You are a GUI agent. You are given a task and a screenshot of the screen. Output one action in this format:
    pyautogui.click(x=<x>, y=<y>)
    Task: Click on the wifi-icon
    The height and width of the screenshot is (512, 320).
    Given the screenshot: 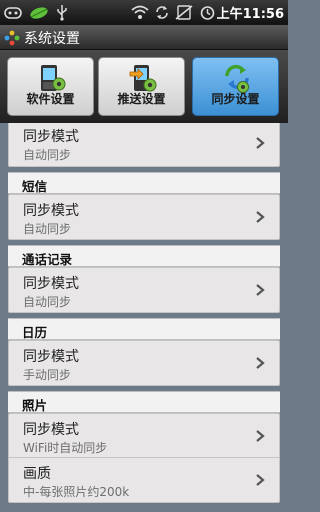 What is the action you would take?
    pyautogui.click(x=140, y=12)
    